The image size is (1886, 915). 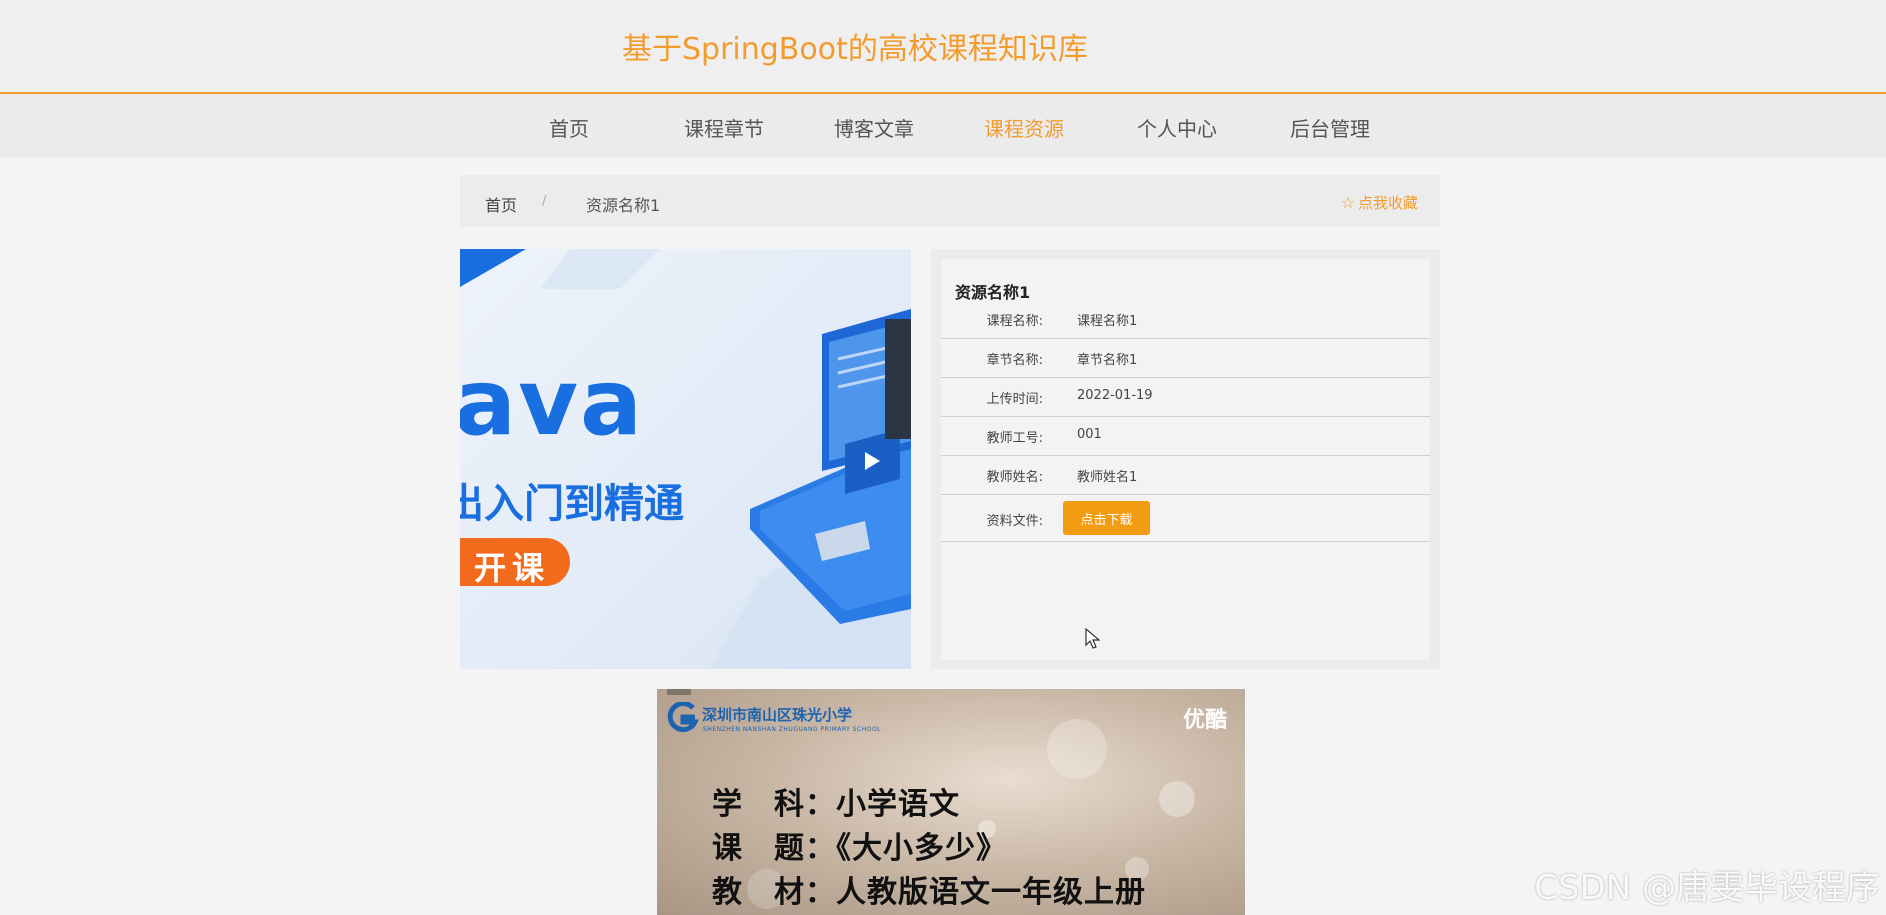 What do you see at coordinates (1185, 358) in the screenshot?
I see `detail-row-chapter: 章节名称: 章节名称1` at bounding box center [1185, 358].